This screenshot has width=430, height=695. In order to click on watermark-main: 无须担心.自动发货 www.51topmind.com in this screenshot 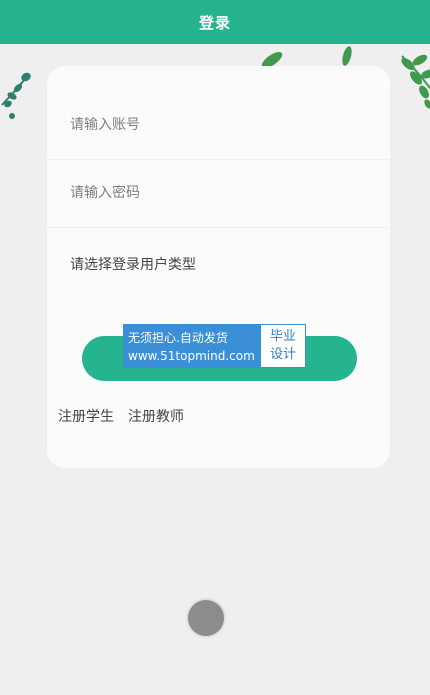, I will do `click(192, 346)`.